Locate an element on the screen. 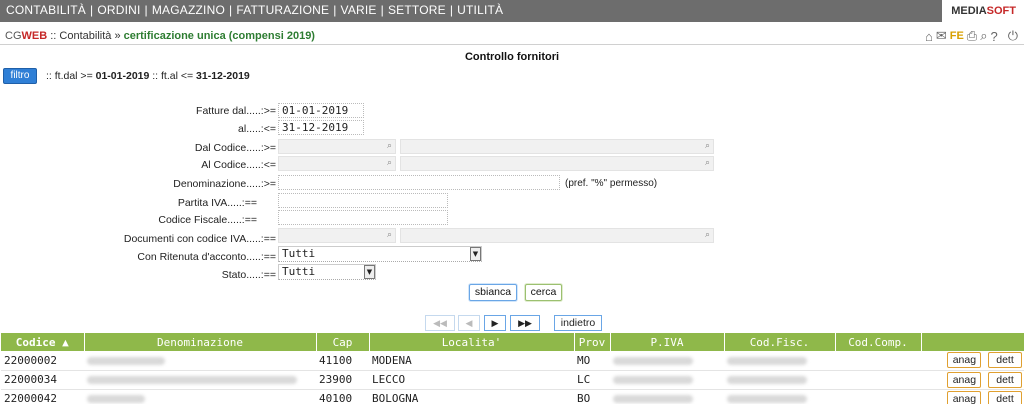  home-icon: ⌂ is located at coordinates (929, 36).